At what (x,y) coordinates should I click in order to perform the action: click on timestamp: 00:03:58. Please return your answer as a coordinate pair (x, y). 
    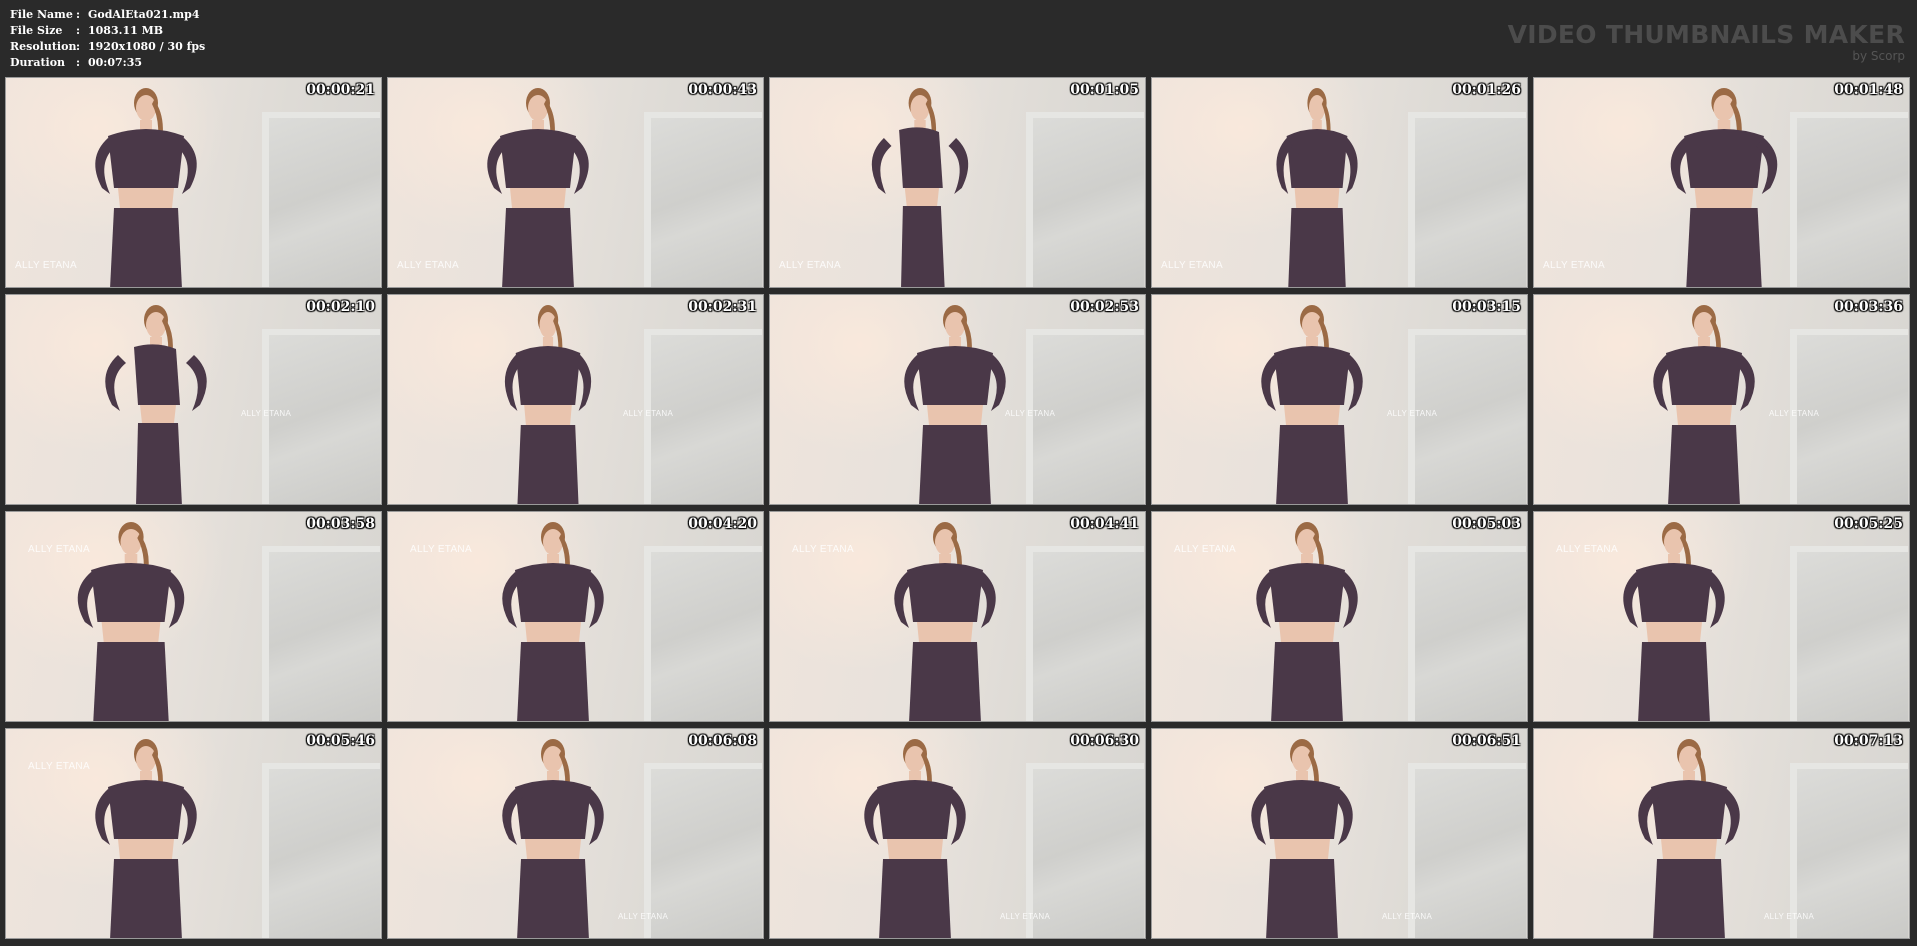
    Looking at the image, I should click on (340, 524).